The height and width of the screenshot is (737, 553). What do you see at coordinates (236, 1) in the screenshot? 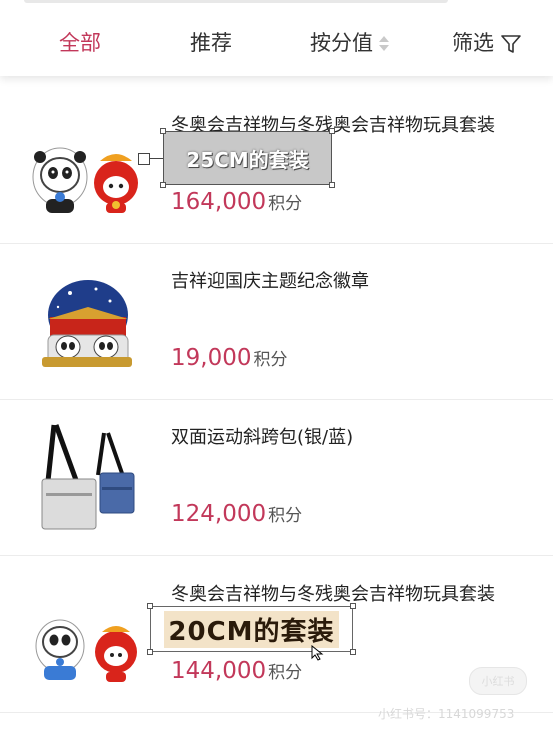
I see `search-bar-edge` at bounding box center [236, 1].